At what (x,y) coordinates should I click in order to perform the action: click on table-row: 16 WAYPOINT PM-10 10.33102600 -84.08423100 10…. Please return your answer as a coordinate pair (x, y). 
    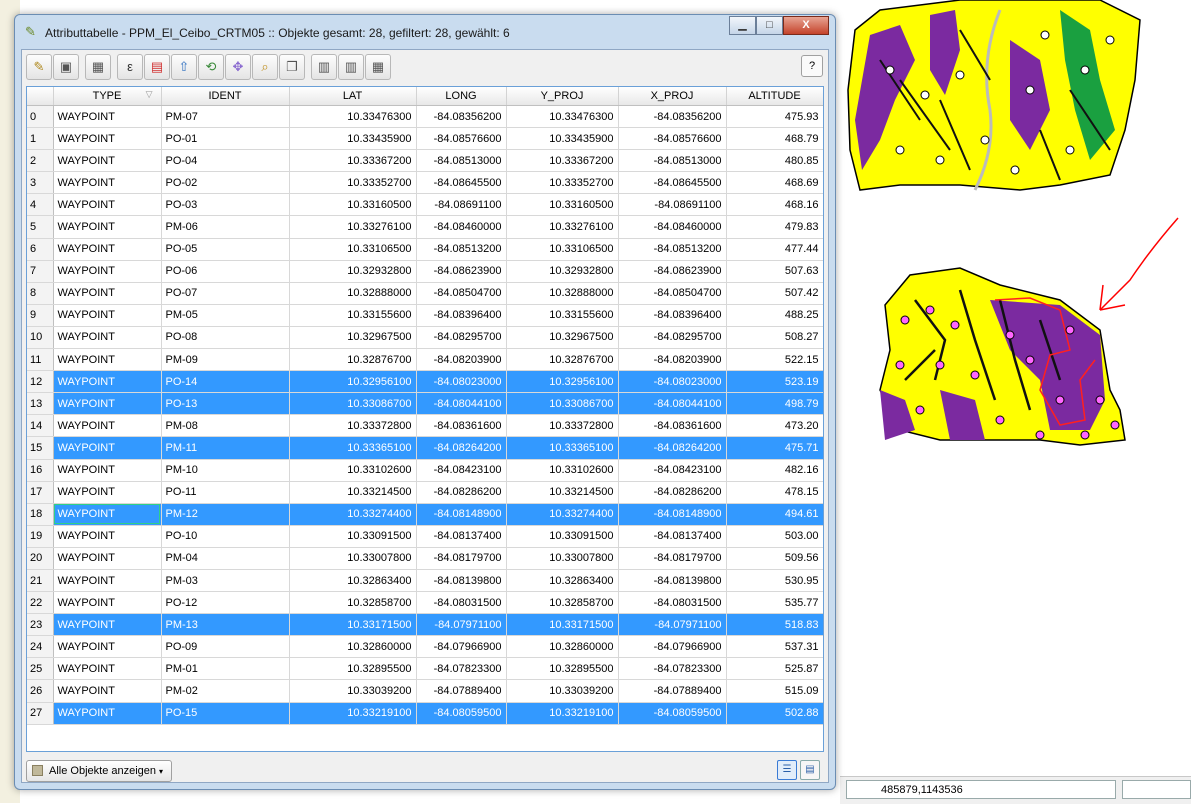
    Looking at the image, I should click on (425, 470).